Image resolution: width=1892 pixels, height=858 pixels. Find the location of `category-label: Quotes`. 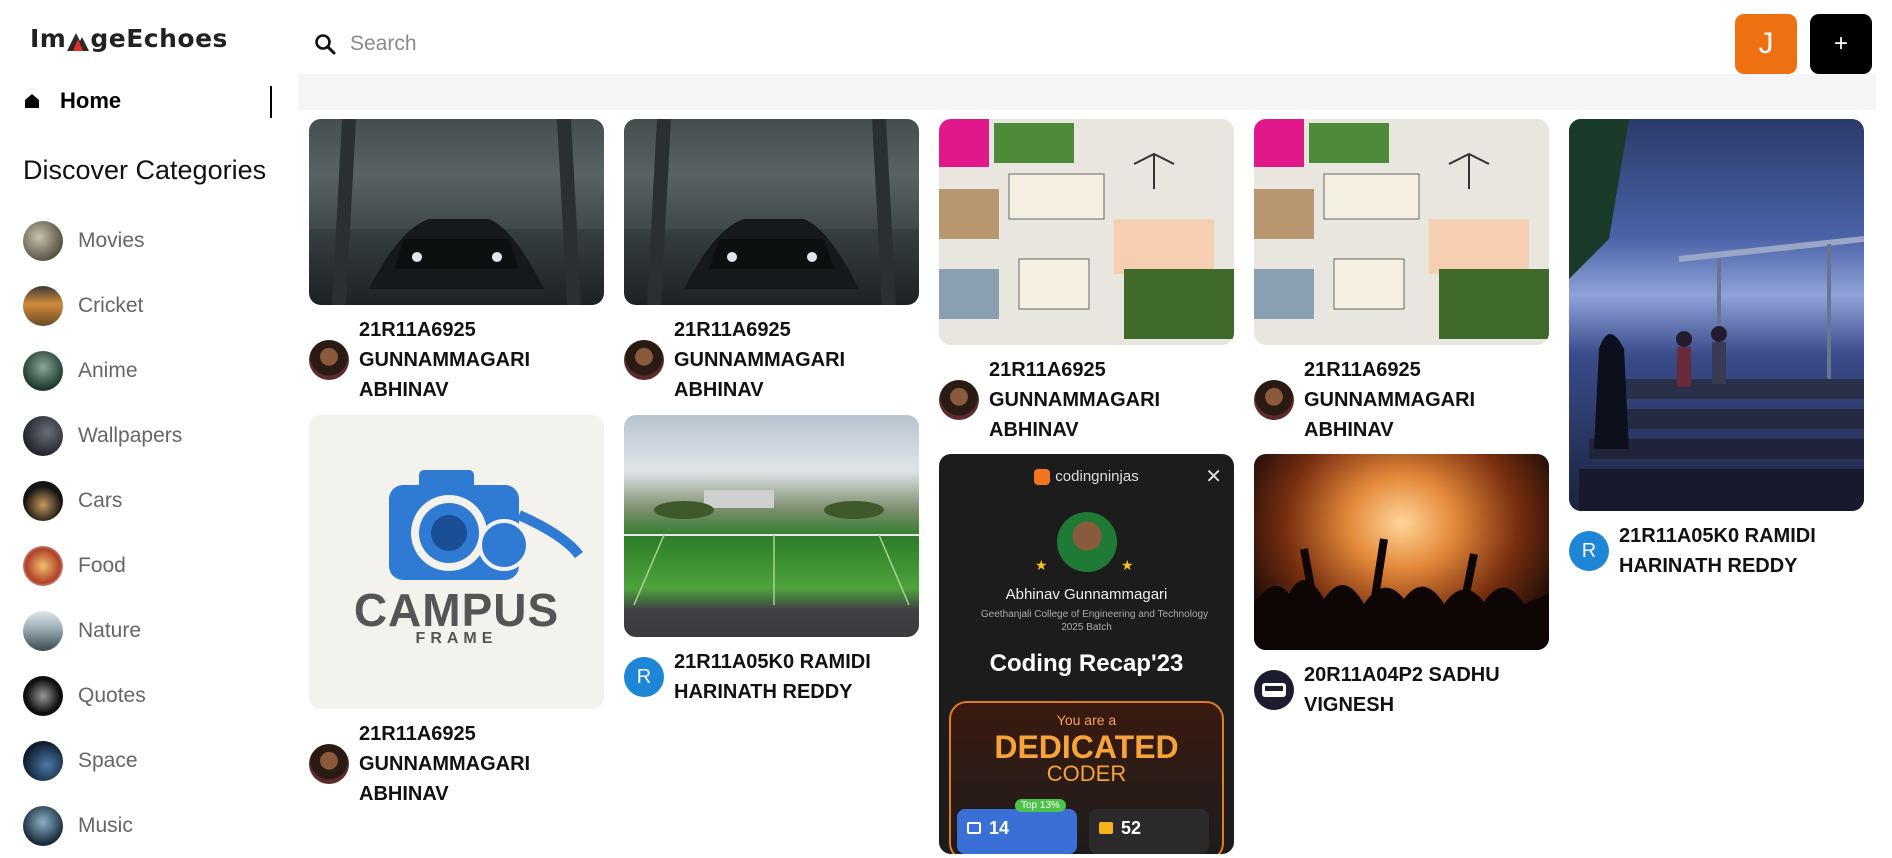

category-label: Quotes is located at coordinates (112, 695).